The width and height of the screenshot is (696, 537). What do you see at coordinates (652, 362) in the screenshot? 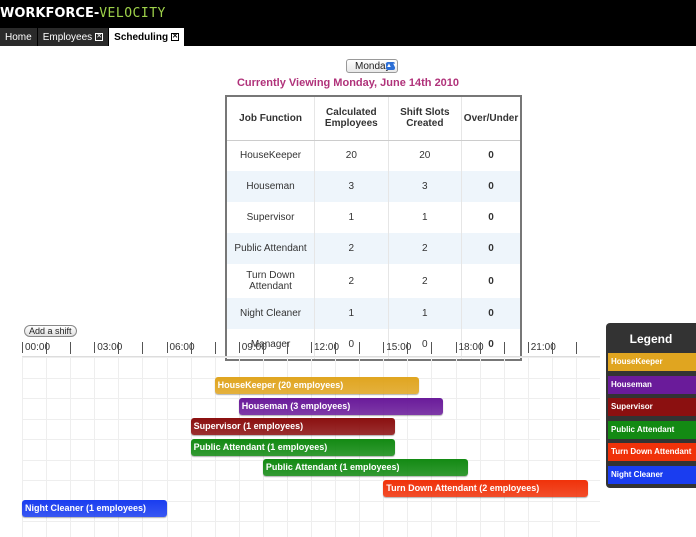
I see `legend-item: HouseKeeper` at bounding box center [652, 362].